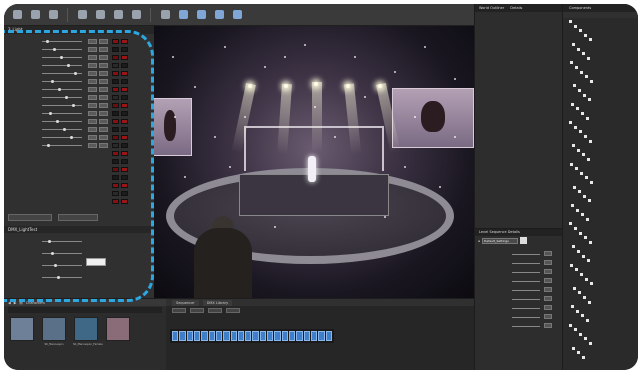  Describe the element at coordinates (518, 17) in the screenshot. I see `outliner-search-input` at that location.